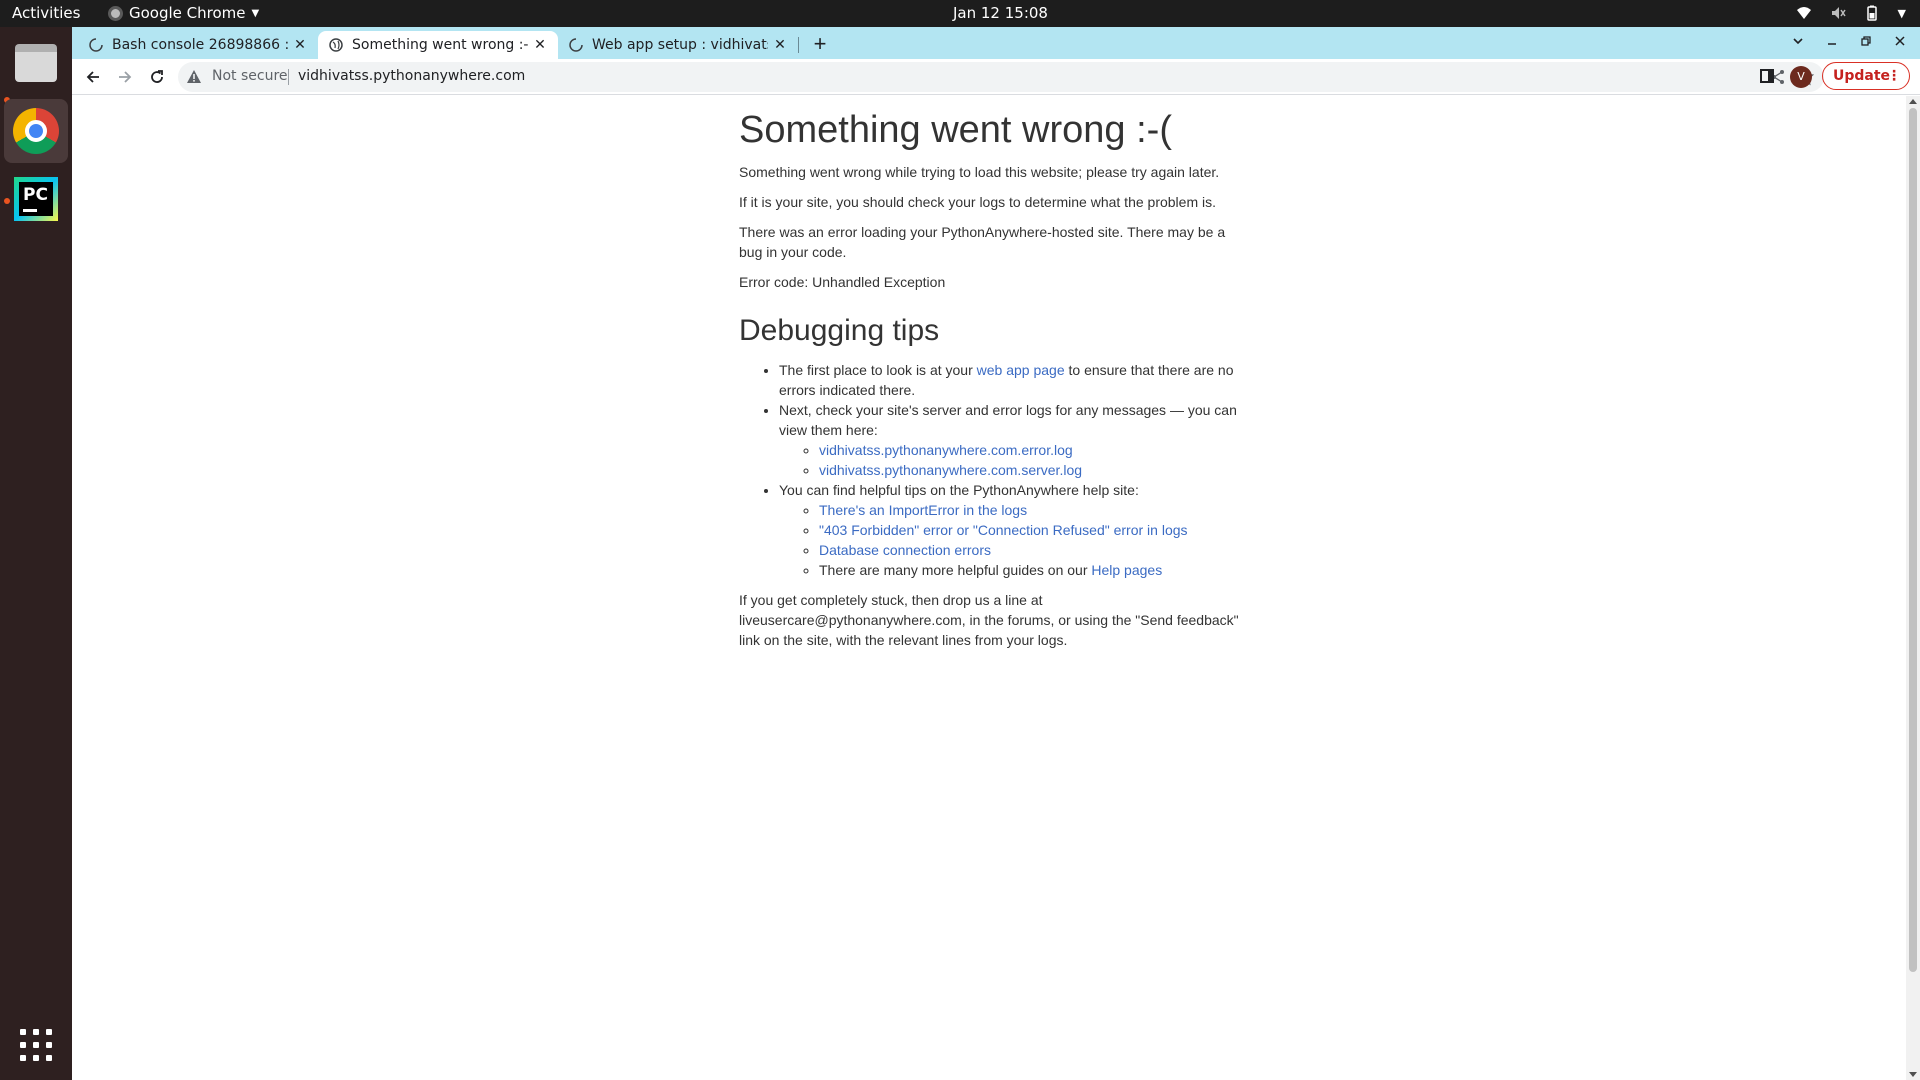 Image resolution: width=1920 pixels, height=1080 pixels. I want to click on app-menu-label: Google Chrome, so click(187, 13).